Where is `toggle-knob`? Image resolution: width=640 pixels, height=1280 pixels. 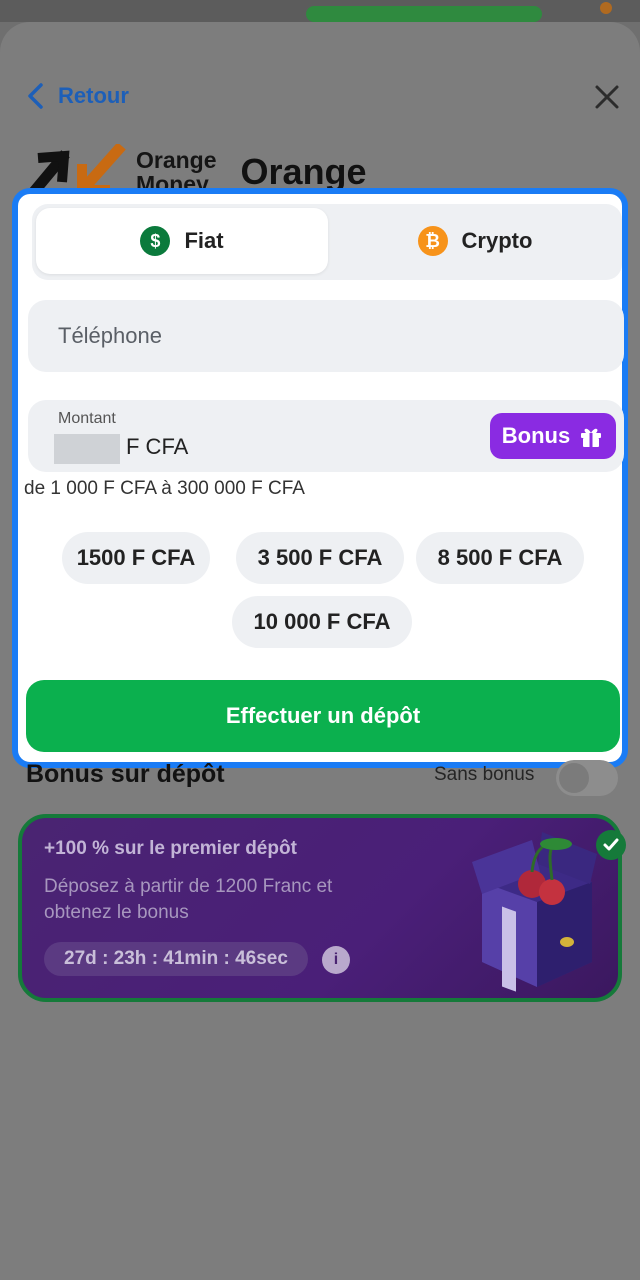
toggle-knob is located at coordinates (574, 778).